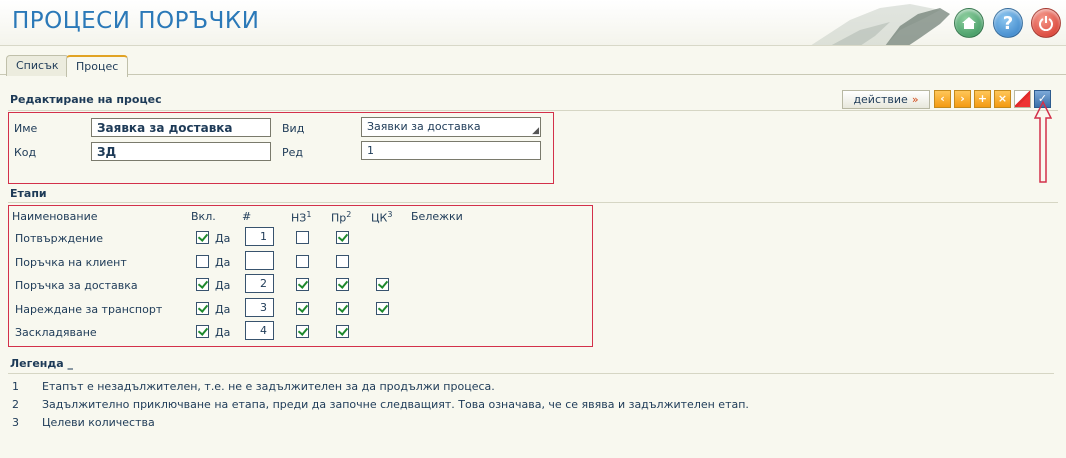 This screenshot has height=458, width=1066. Describe the element at coordinates (915, 99) in the screenshot. I see `double-chevron-right-icon: »` at that location.